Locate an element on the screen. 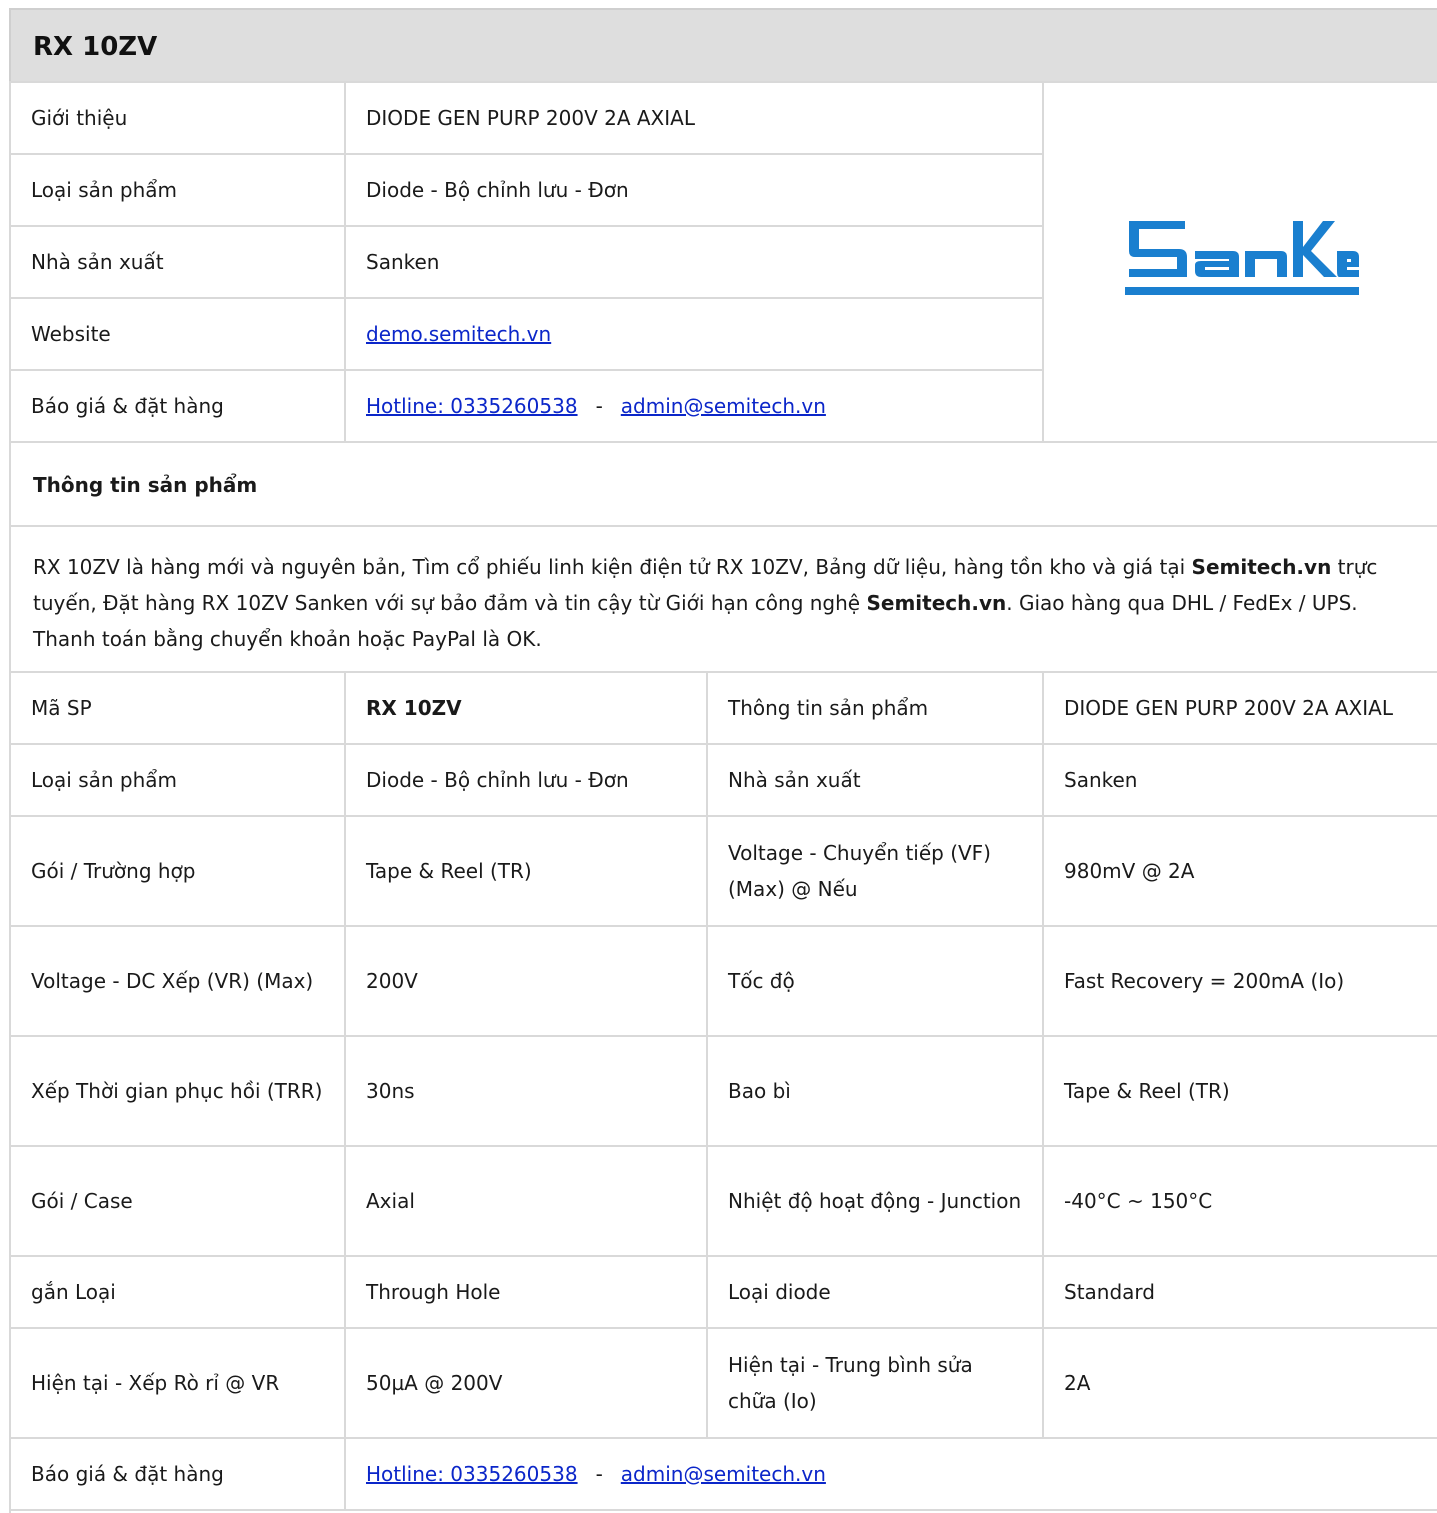 The image size is (1437, 1513). footer-order-label: Báo giá & đặt hàng is located at coordinates (177, 1474).